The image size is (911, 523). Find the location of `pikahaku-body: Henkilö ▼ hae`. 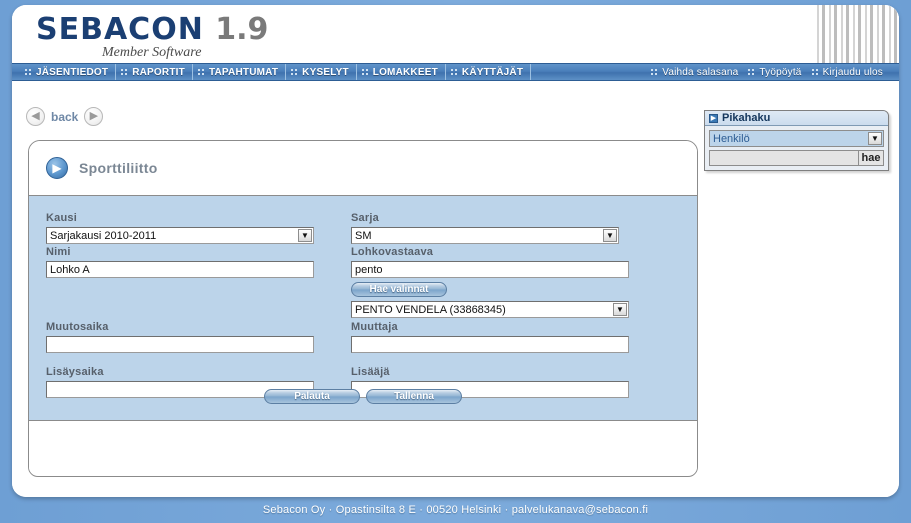

pikahaku-body: Henkilö ▼ hae is located at coordinates (796, 148).